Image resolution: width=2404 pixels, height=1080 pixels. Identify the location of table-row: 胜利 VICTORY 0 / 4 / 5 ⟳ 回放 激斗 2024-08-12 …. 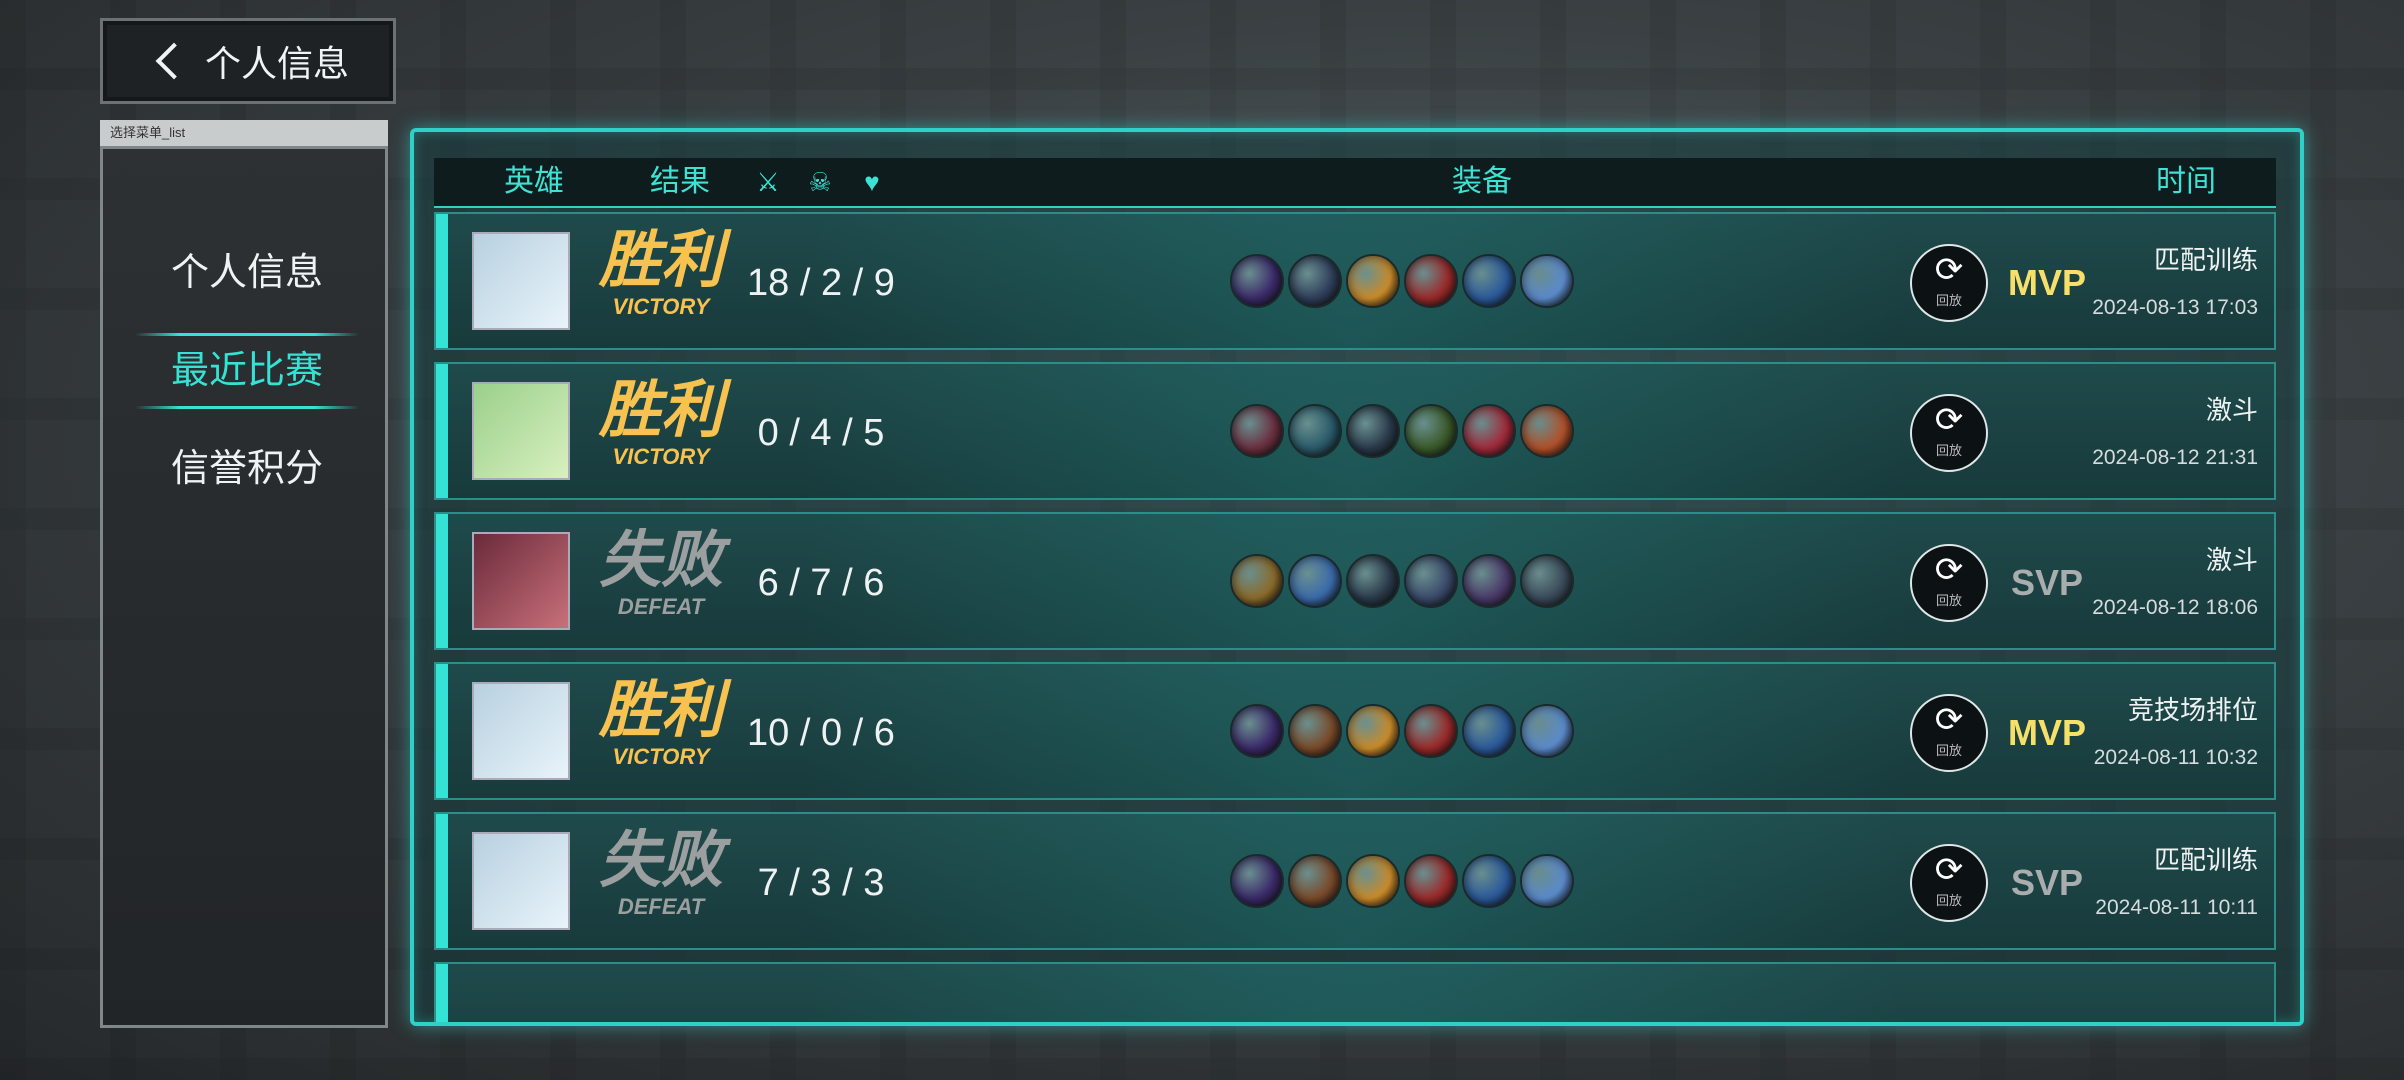
(1355, 431).